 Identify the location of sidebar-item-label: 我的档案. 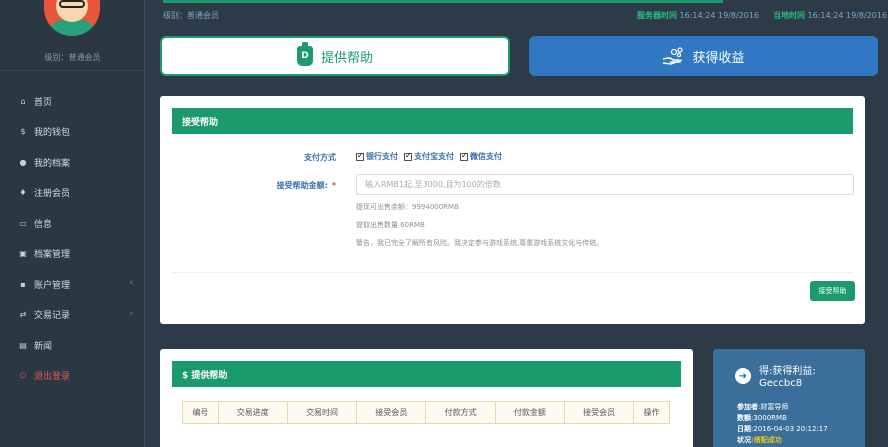
(52, 163).